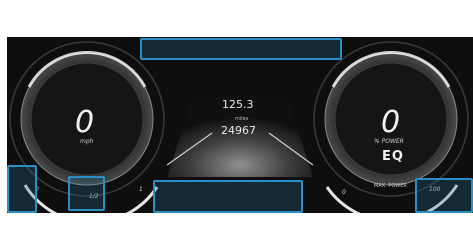  Describe the element at coordinates (86, 193) in the screenshot. I see `fuel-display-zone` at that location.